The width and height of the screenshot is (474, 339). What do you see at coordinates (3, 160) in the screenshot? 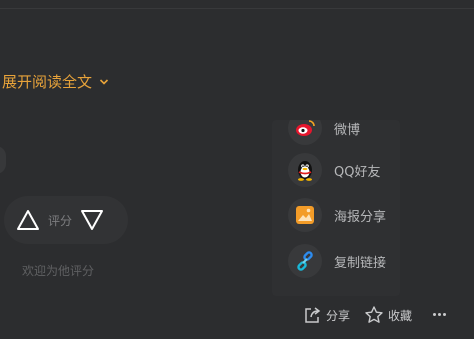
I see `left-edge-button` at bounding box center [3, 160].